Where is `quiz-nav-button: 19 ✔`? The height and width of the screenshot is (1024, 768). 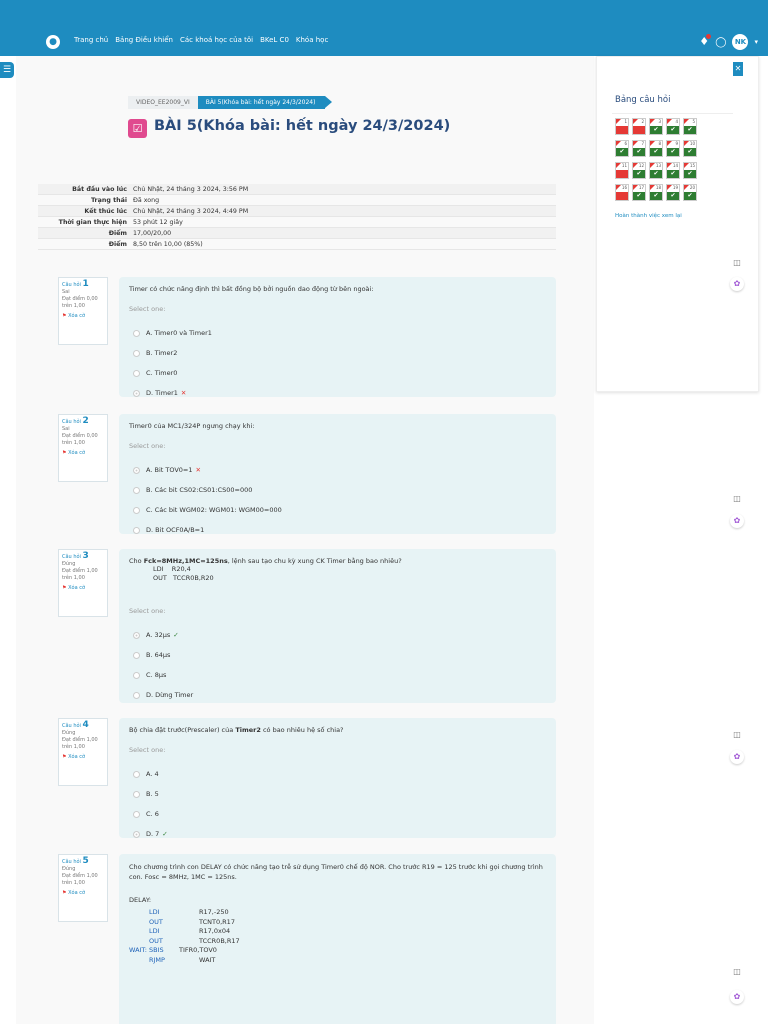
quiz-nav-button: 19 ✔ is located at coordinates (673, 192).